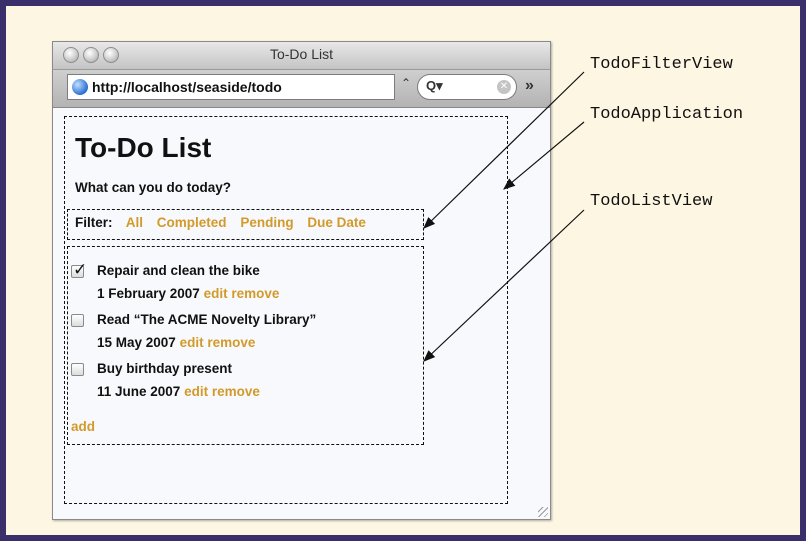  I want to click on arrow-to-application, so click(544, 155).